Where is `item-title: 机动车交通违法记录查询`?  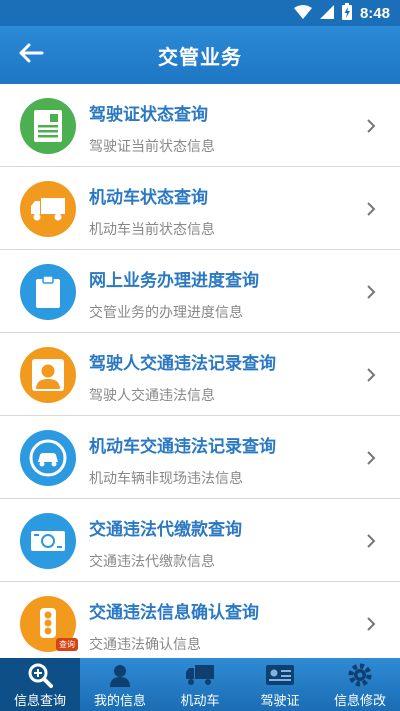 item-title: 机动车交通违法记录查询 is located at coordinates (182, 447).